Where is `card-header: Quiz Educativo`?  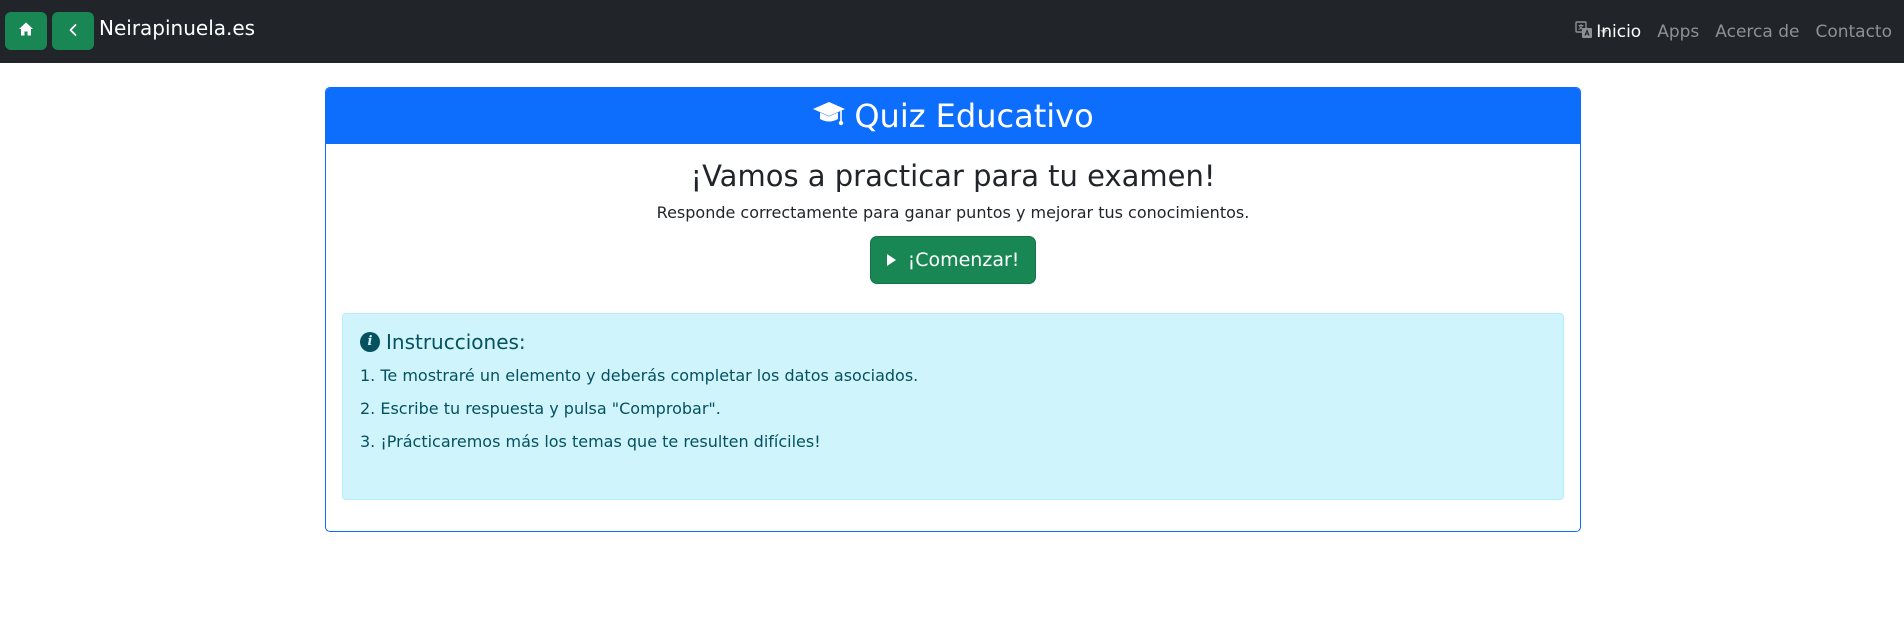 card-header: Quiz Educativo is located at coordinates (953, 116).